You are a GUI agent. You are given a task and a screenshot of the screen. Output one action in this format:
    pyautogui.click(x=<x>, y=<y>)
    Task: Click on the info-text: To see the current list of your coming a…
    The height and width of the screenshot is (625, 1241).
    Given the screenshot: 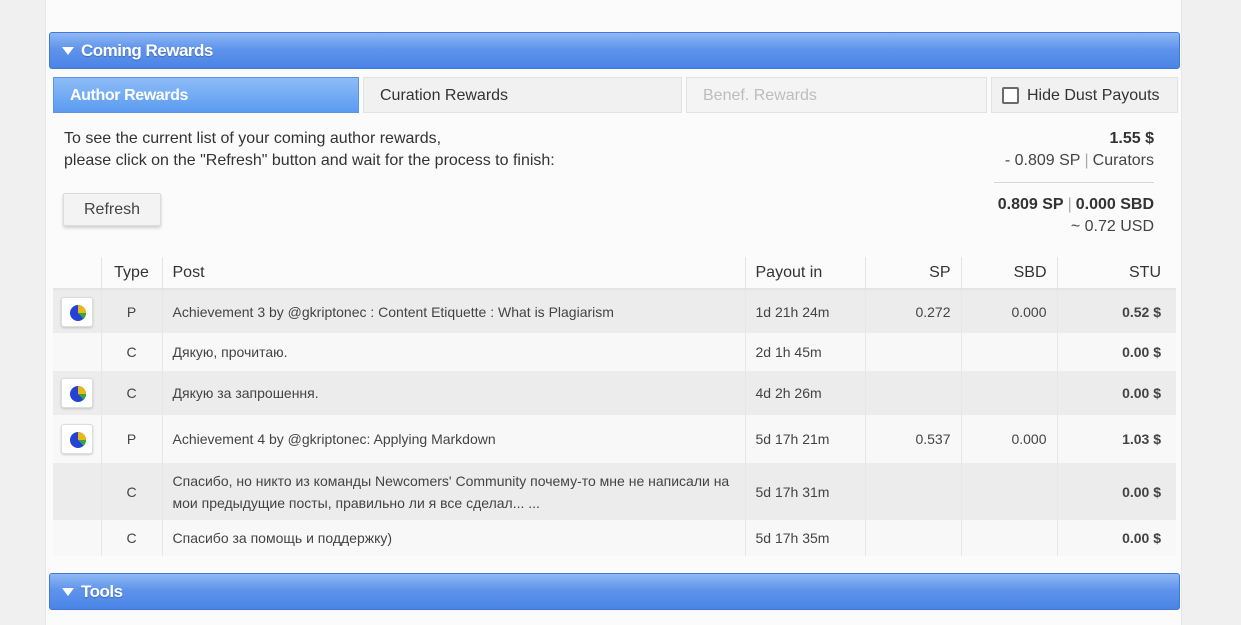 What is the action you would take?
    pyautogui.click(x=309, y=150)
    